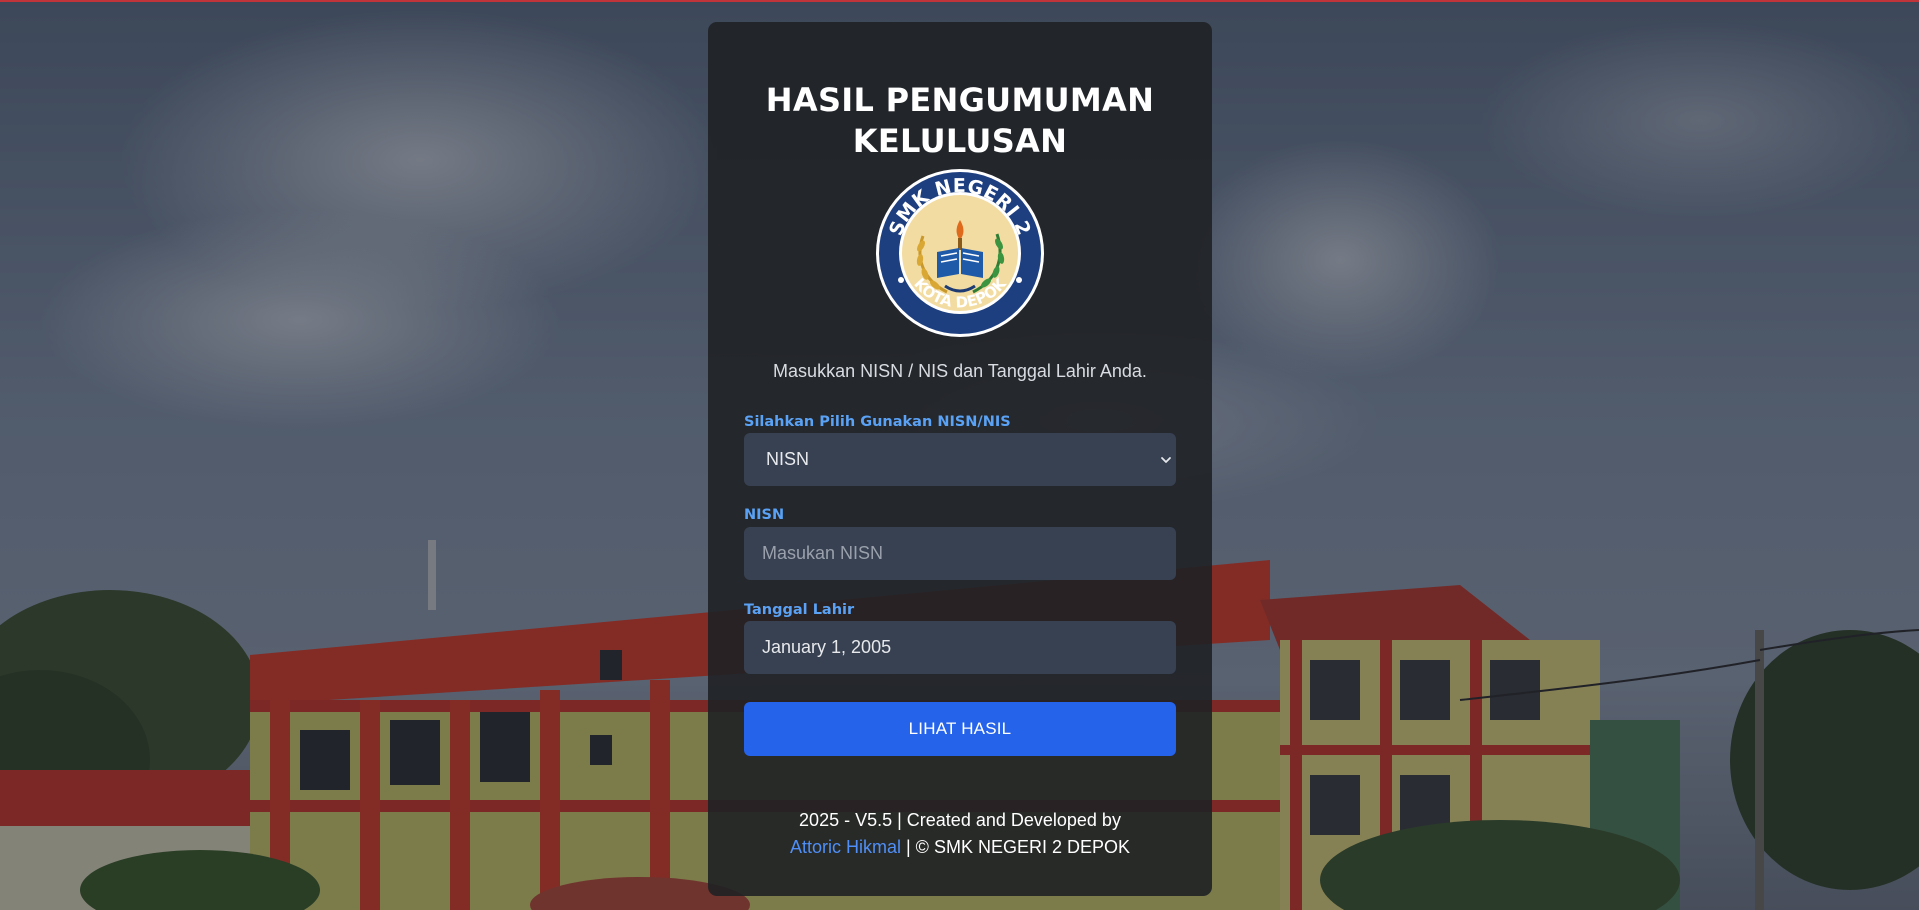  Describe the element at coordinates (799, 610) in the screenshot. I see `birth-date-label: Tanggal Lahir` at that location.